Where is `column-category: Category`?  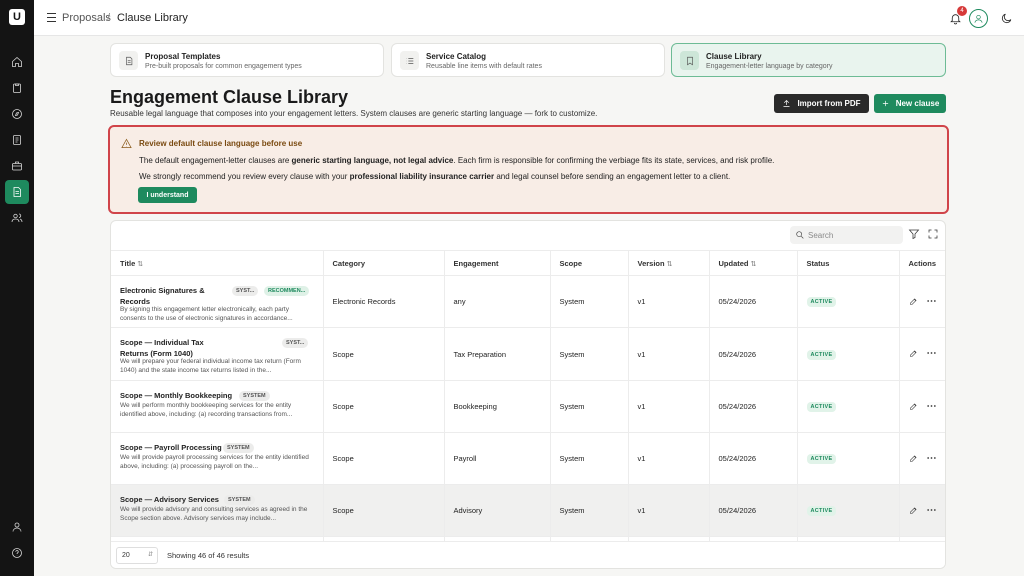 column-category: Category is located at coordinates (383, 263).